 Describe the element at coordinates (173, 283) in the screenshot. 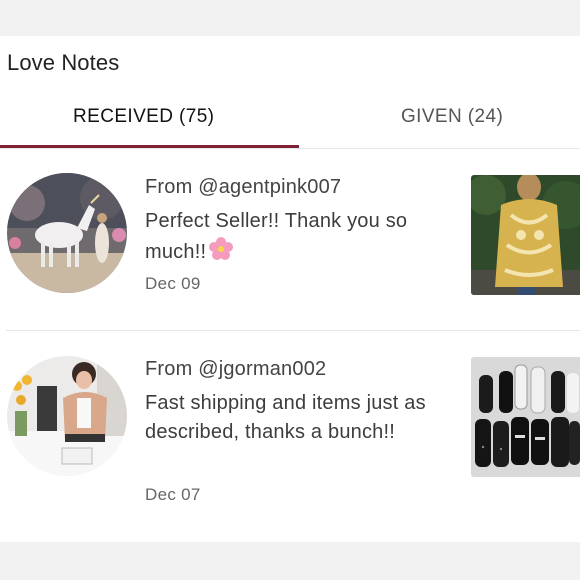

I see `note-date: Dec 09` at that location.